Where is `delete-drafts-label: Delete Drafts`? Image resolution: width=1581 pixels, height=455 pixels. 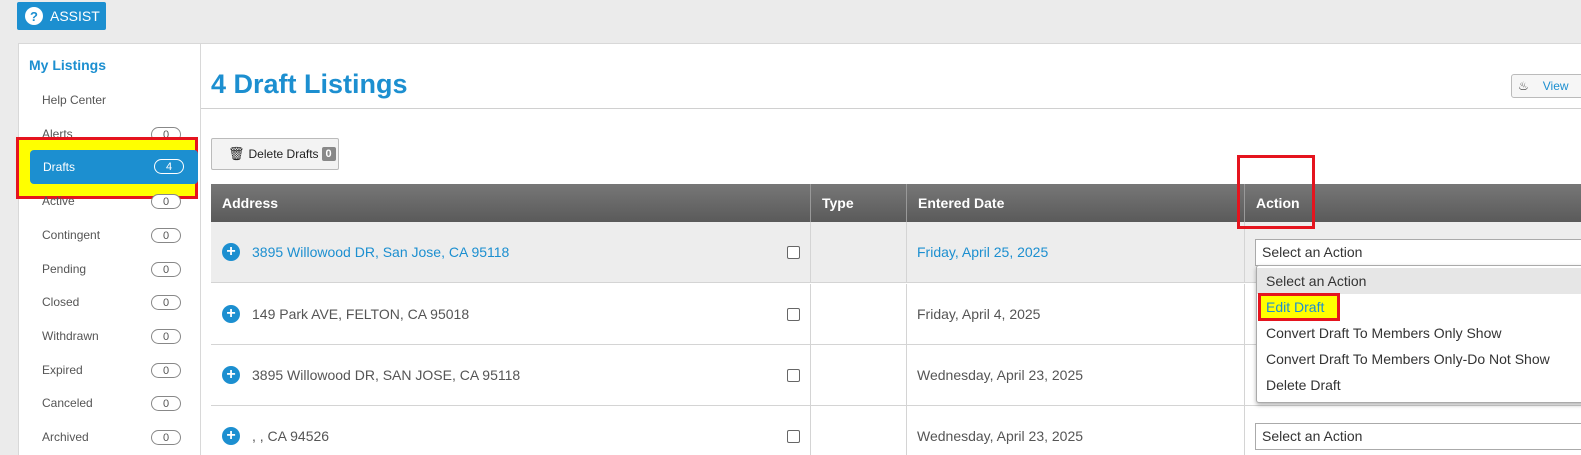 delete-drafts-label: Delete Drafts is located at coordinates (283, 154).